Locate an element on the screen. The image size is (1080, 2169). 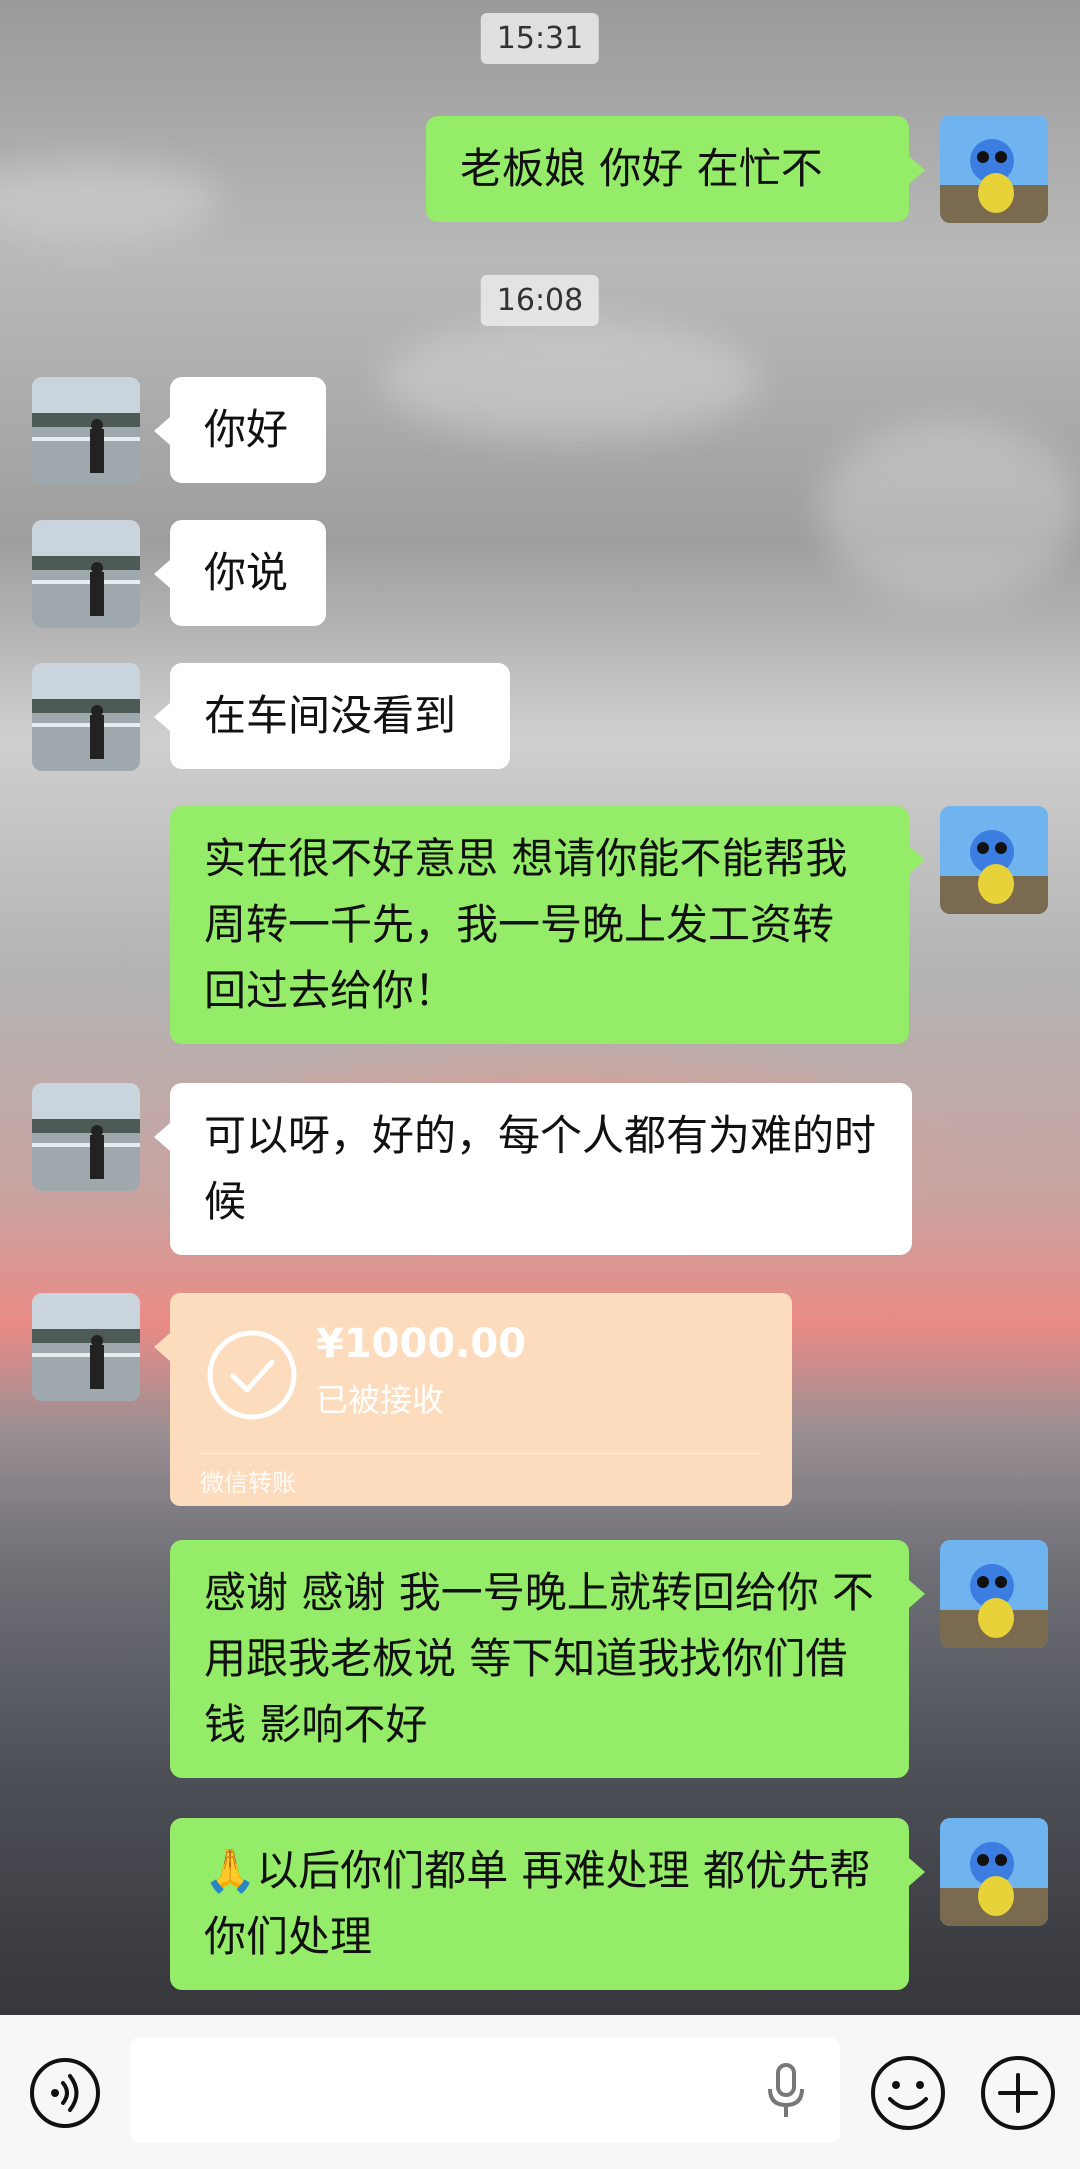
message-bubble-received: 可以呀，好的，每个人都有为难的时候 is located at coordinates (533, 1169).